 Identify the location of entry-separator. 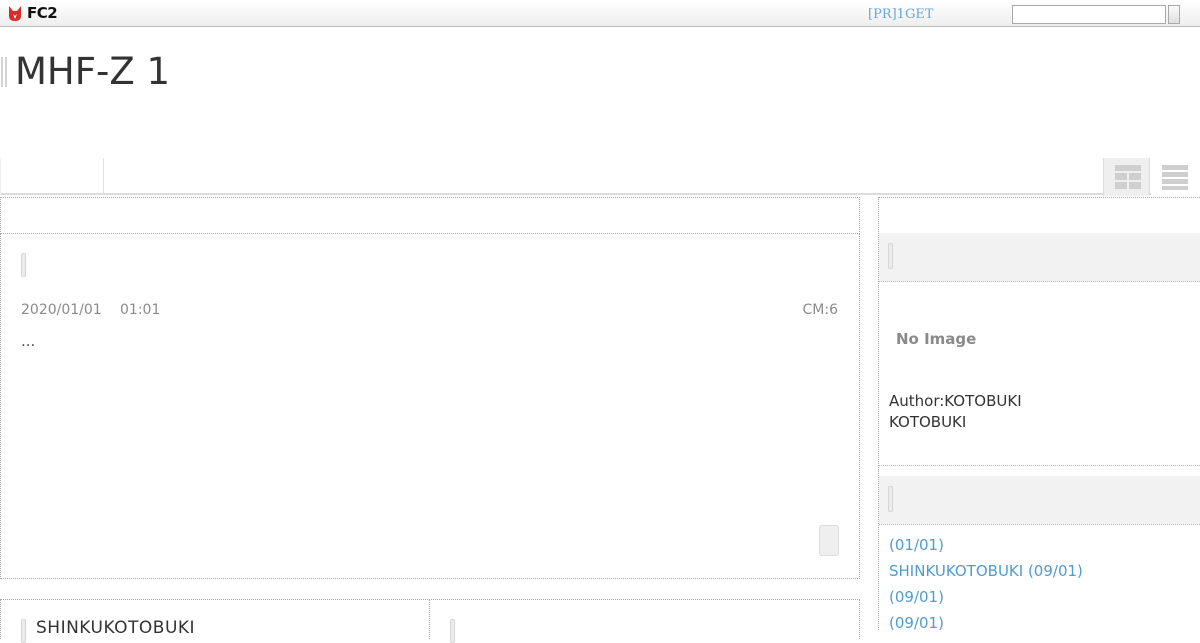
(430, 589).